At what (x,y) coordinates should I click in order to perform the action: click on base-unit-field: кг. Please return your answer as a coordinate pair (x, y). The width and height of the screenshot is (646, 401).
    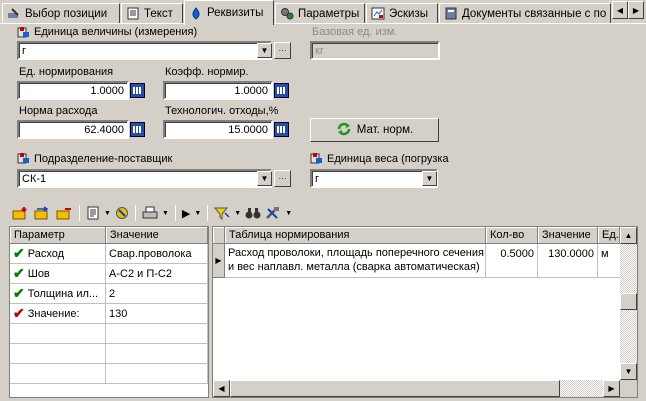
    Looking at the image, I should click on (375, 50).